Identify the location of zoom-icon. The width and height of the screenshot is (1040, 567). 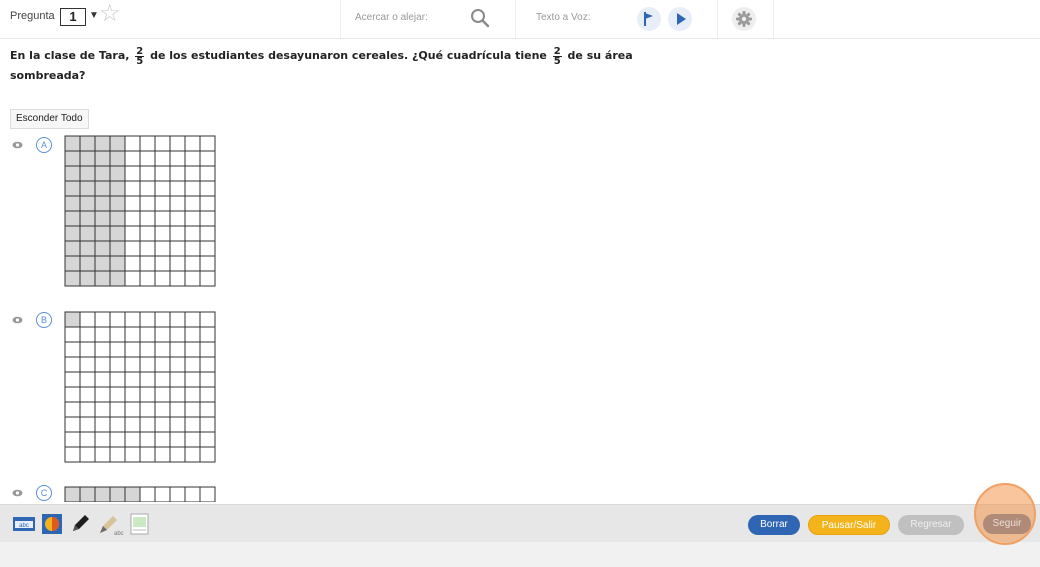
(480, 18).